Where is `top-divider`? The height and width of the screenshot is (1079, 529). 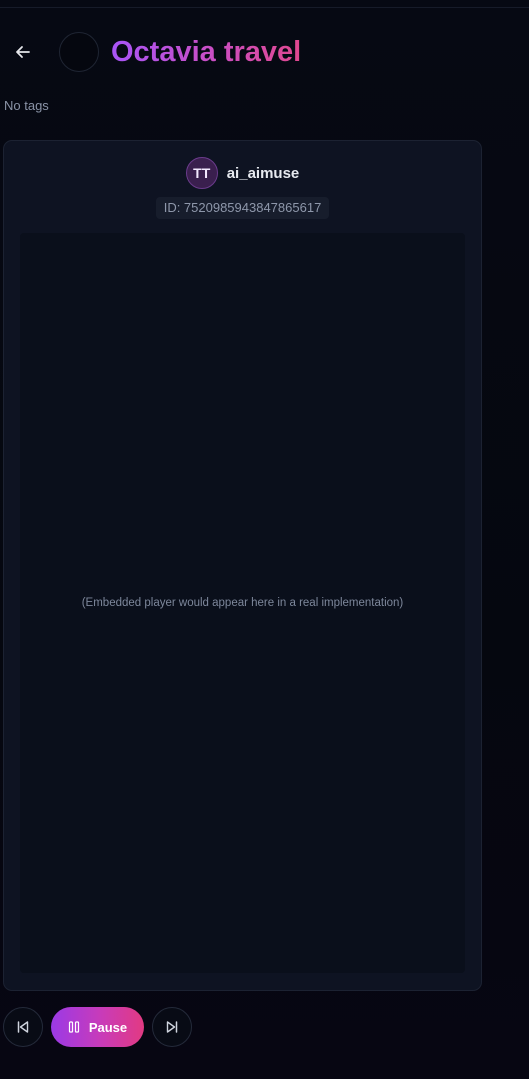 top-divider is located at coordinates (264, 7).